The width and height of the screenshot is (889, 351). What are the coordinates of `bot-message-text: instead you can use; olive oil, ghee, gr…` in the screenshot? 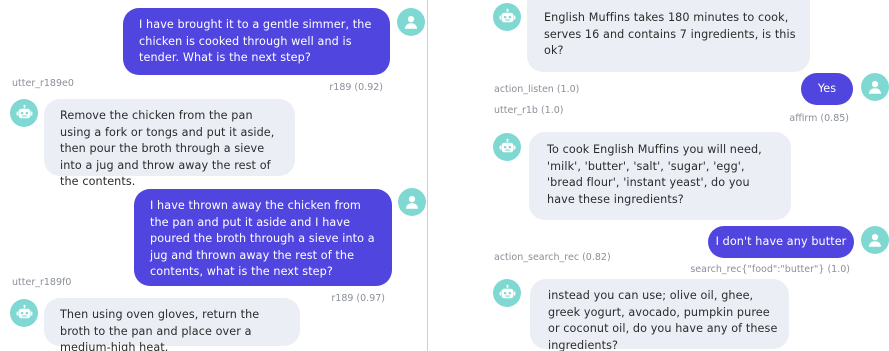 It's located at (663, 320).